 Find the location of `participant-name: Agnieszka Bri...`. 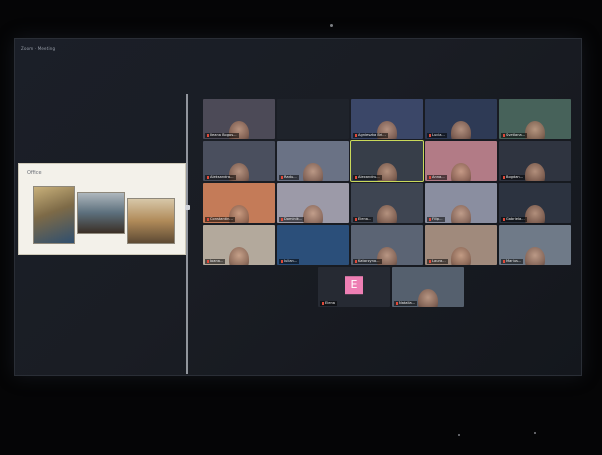

participant-name: Agnieszka Bri... is located at coordinates (370, 135).